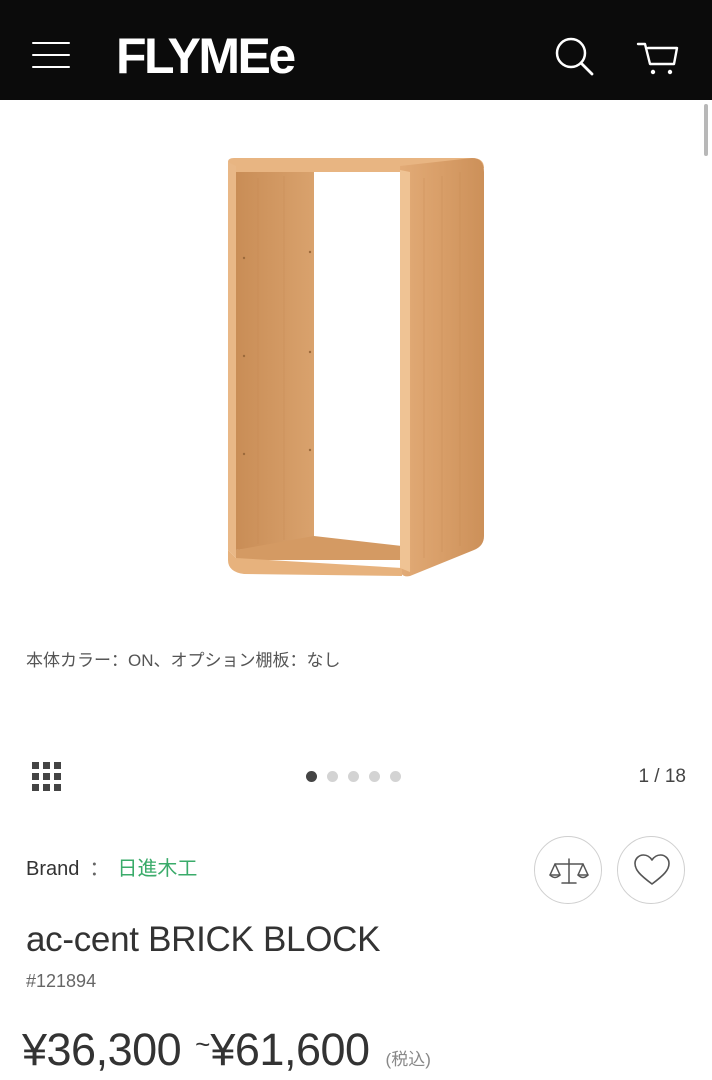  What do you see at coordinates (356, 367) in the screenshot?
I see `product-image` at bounding box center [356, 367].